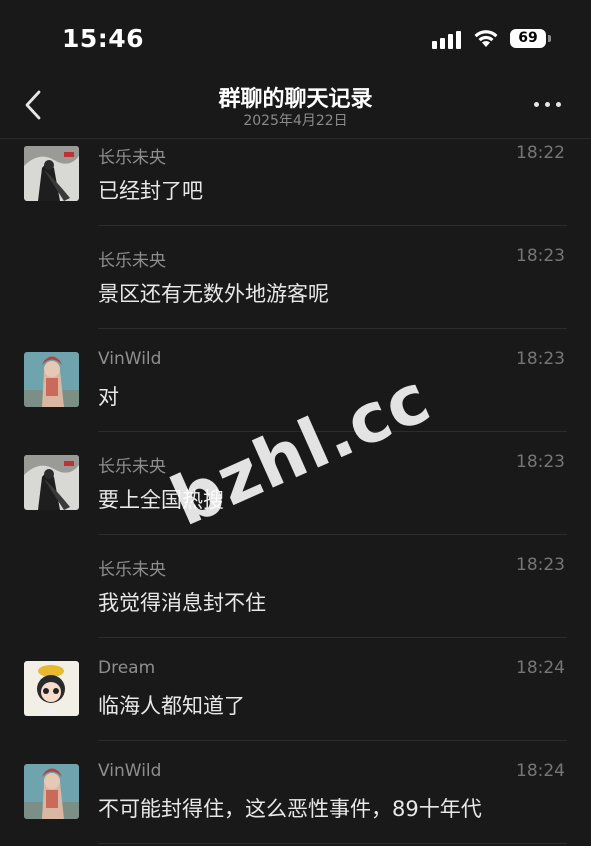  Describe the element at coordinates (150, 191) in the screenshot. I see `message-text: 已经封了吧` at that location.